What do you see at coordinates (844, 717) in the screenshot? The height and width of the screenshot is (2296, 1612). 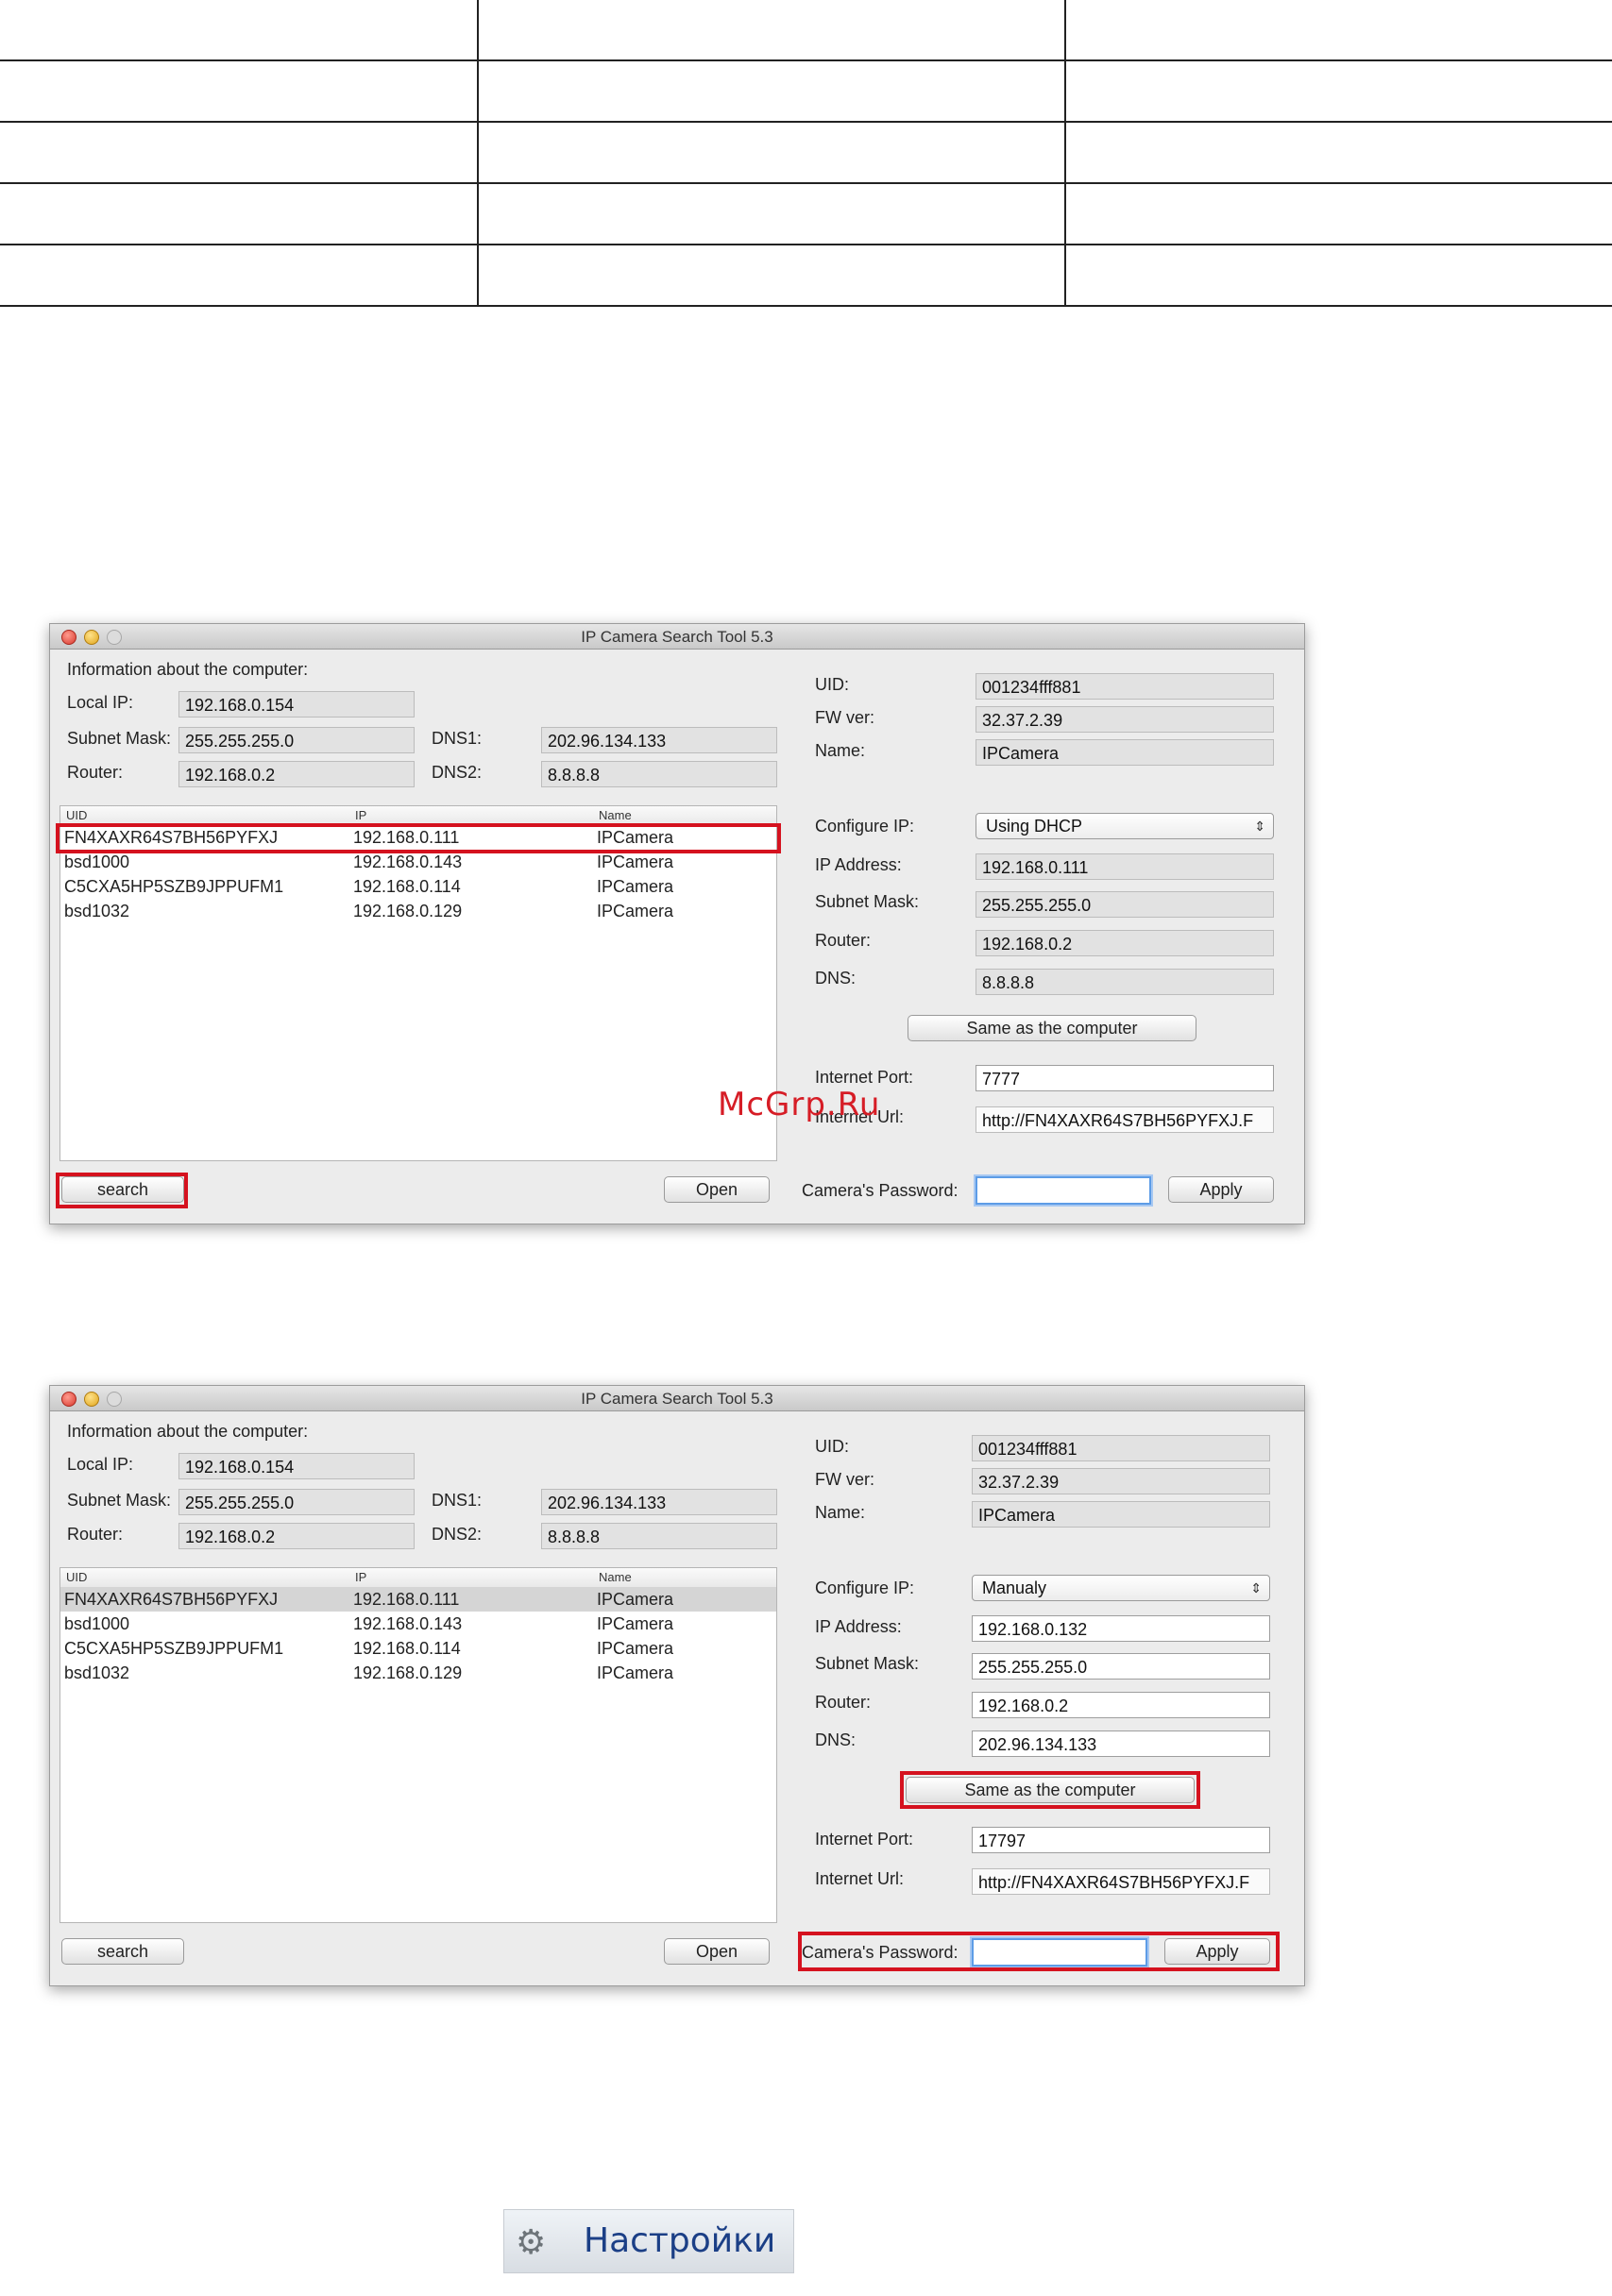 I see `fw-ver-label: FW ver:` at bounding box center [844, 717].